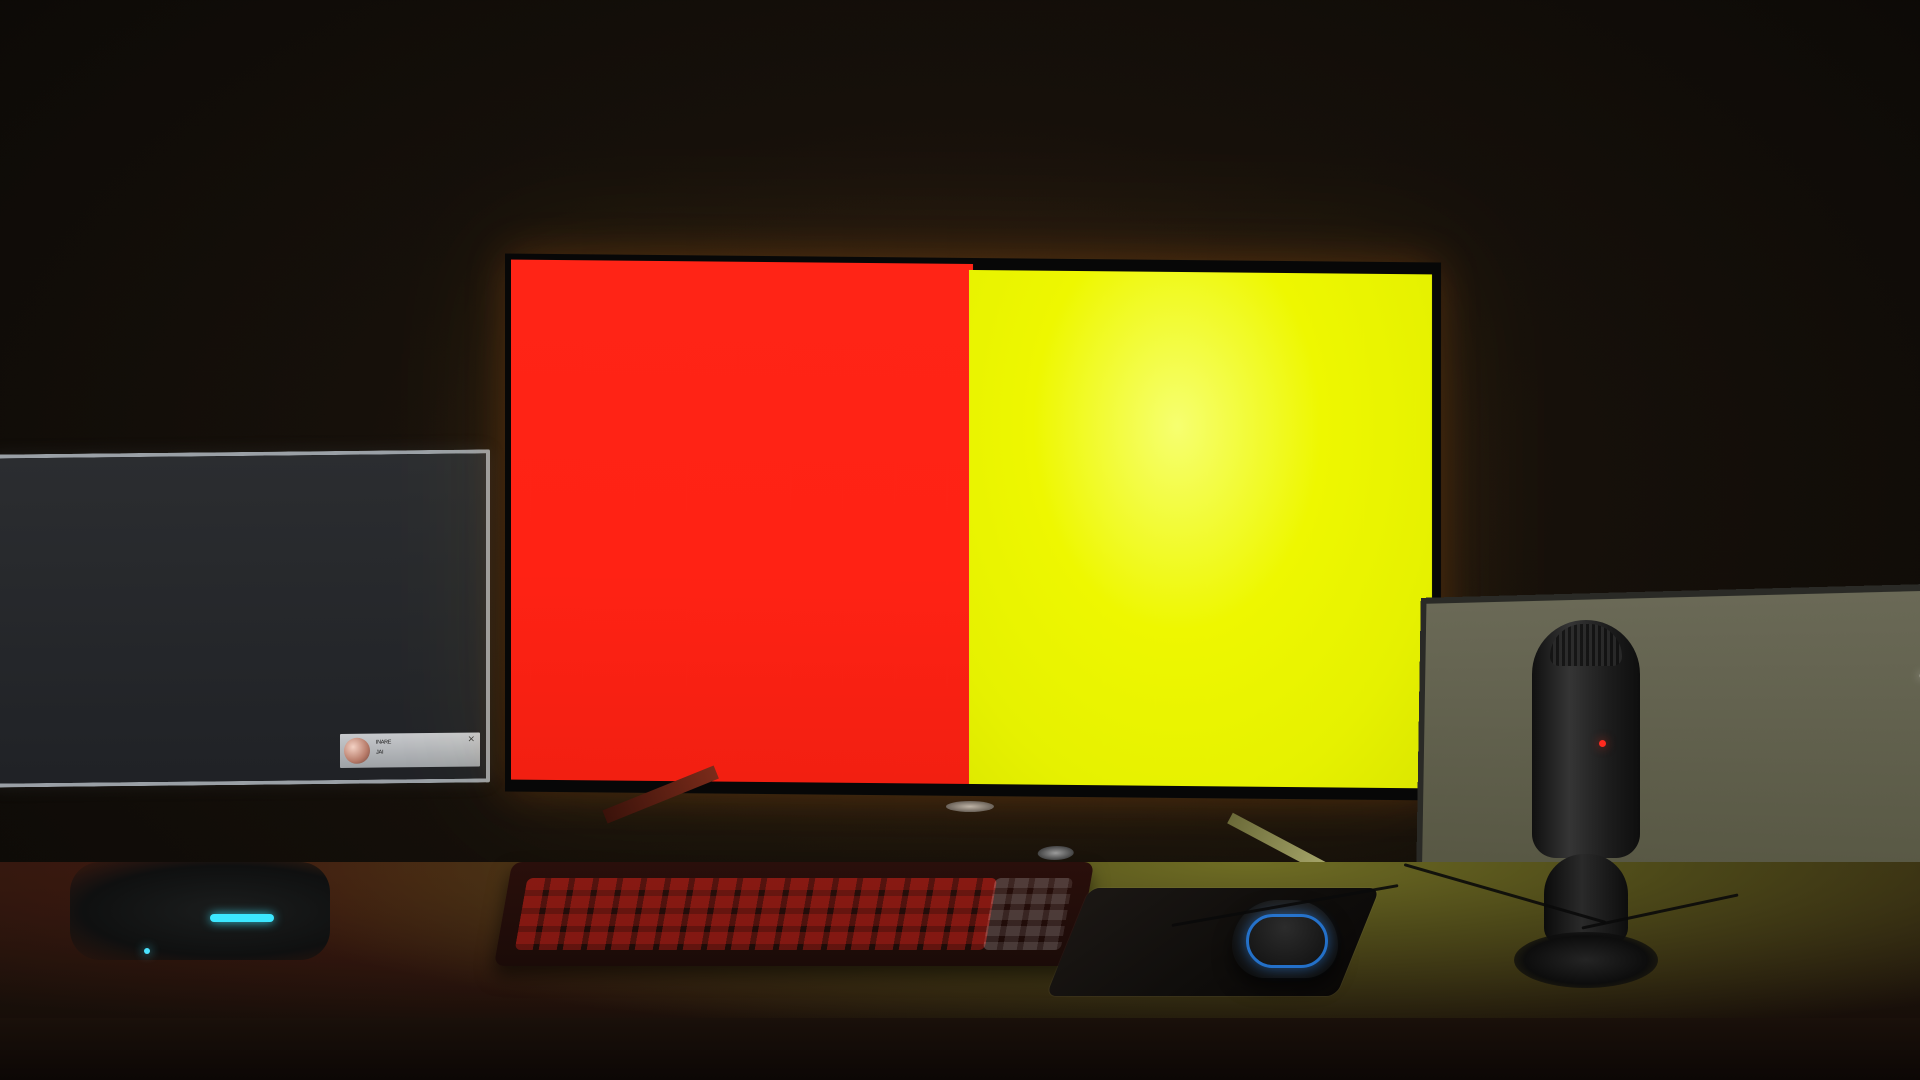  What do you see at coordinates (1028, 914) in the screenshot?
I see `keyboard-numpad` at bounding box center [1028, 914].